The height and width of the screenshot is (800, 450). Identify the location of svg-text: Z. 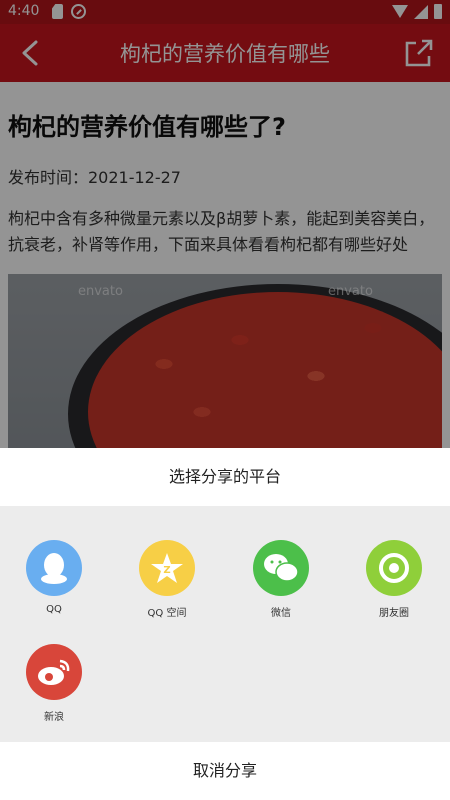
(166, 570).